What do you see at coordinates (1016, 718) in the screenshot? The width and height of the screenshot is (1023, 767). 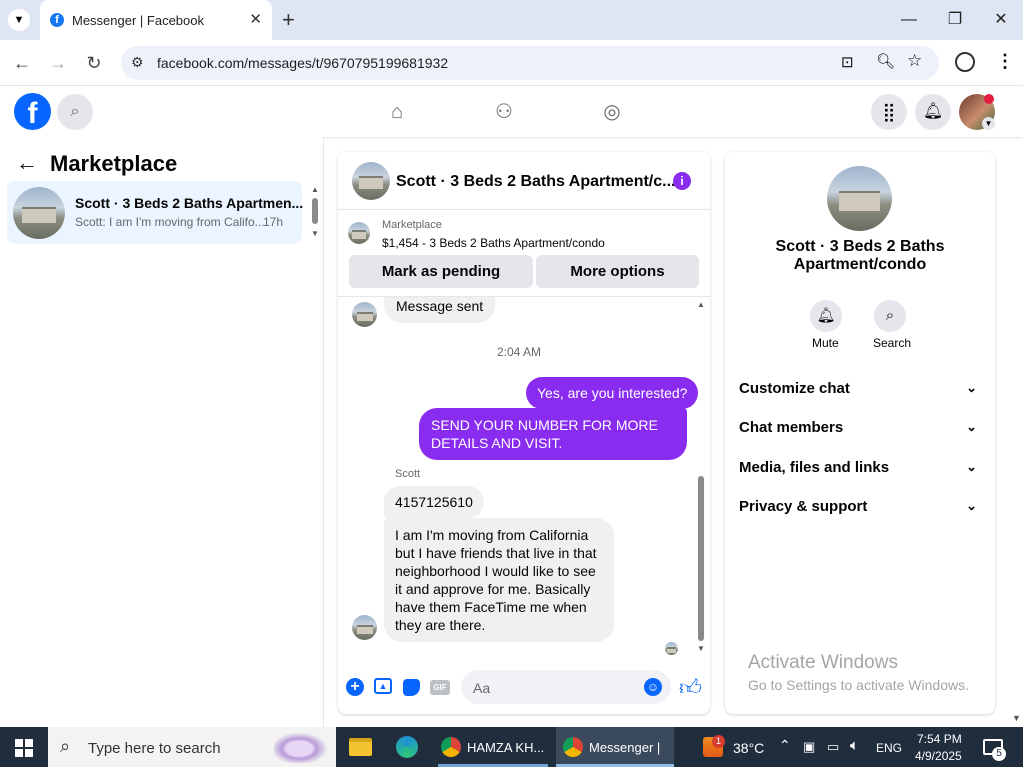 I see `page-scroll-down-icon: ▼` at bounding box center [1016, 718].